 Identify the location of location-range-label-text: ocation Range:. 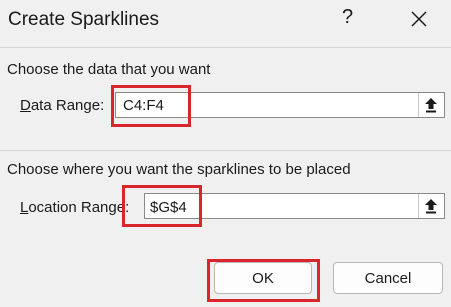
(79, 207).